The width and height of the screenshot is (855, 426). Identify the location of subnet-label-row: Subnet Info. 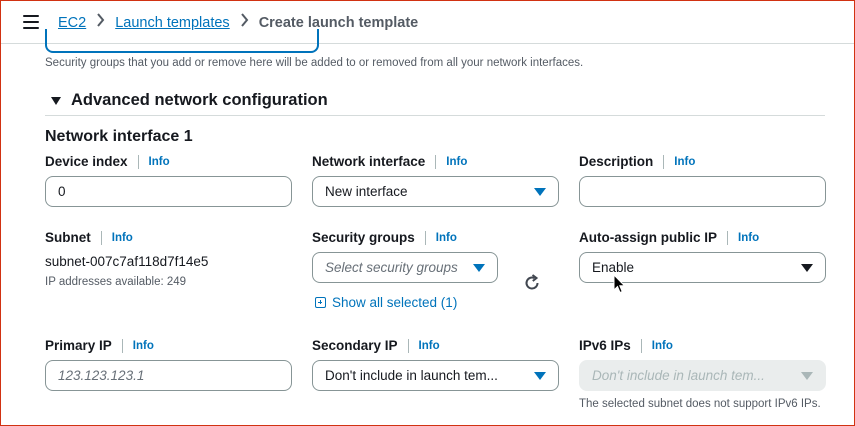
(89, 237).